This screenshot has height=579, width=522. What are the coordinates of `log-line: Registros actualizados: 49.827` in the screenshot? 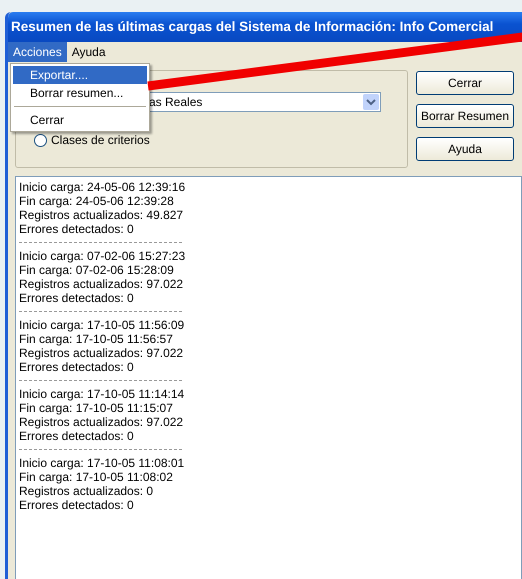 It's located at (101, 215).